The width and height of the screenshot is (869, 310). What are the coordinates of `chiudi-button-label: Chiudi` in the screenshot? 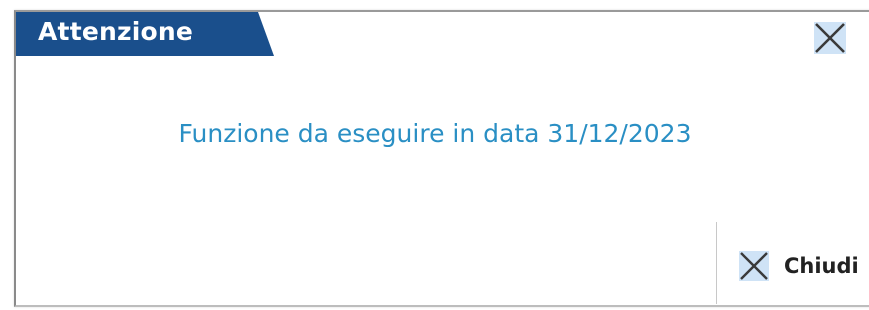 It's located at (821, 266).